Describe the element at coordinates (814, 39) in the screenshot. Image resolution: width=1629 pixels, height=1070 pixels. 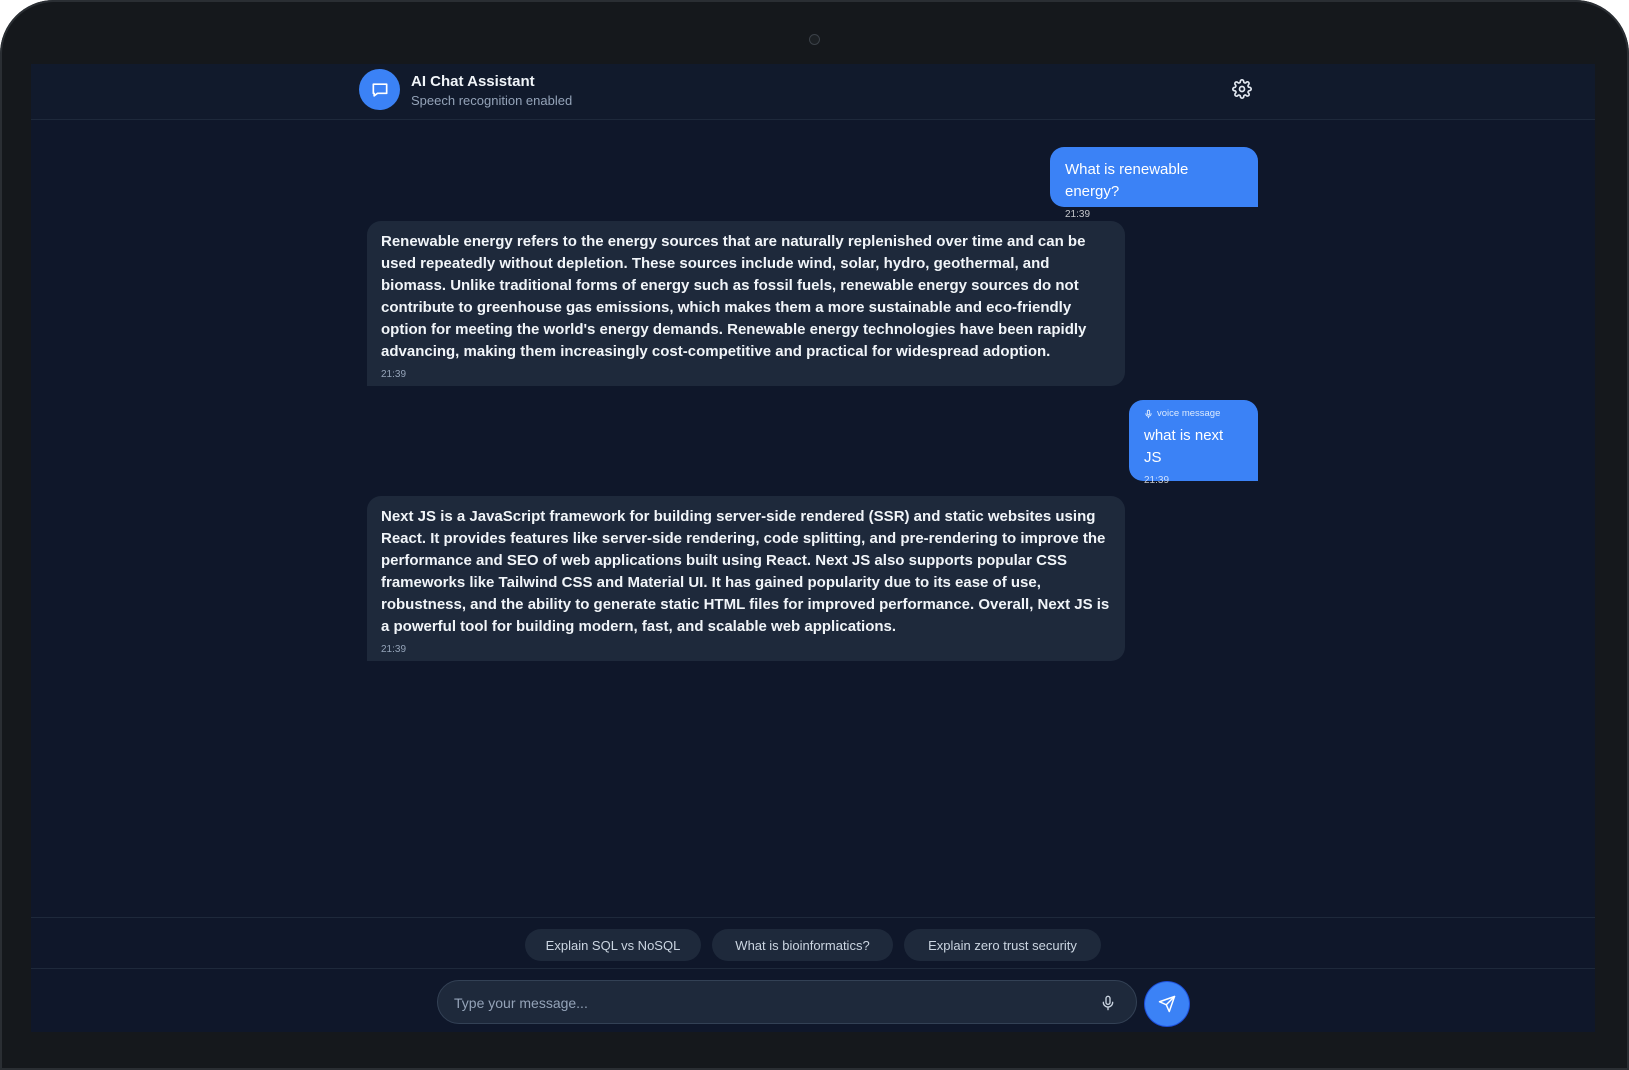
I see `camera` at that location.